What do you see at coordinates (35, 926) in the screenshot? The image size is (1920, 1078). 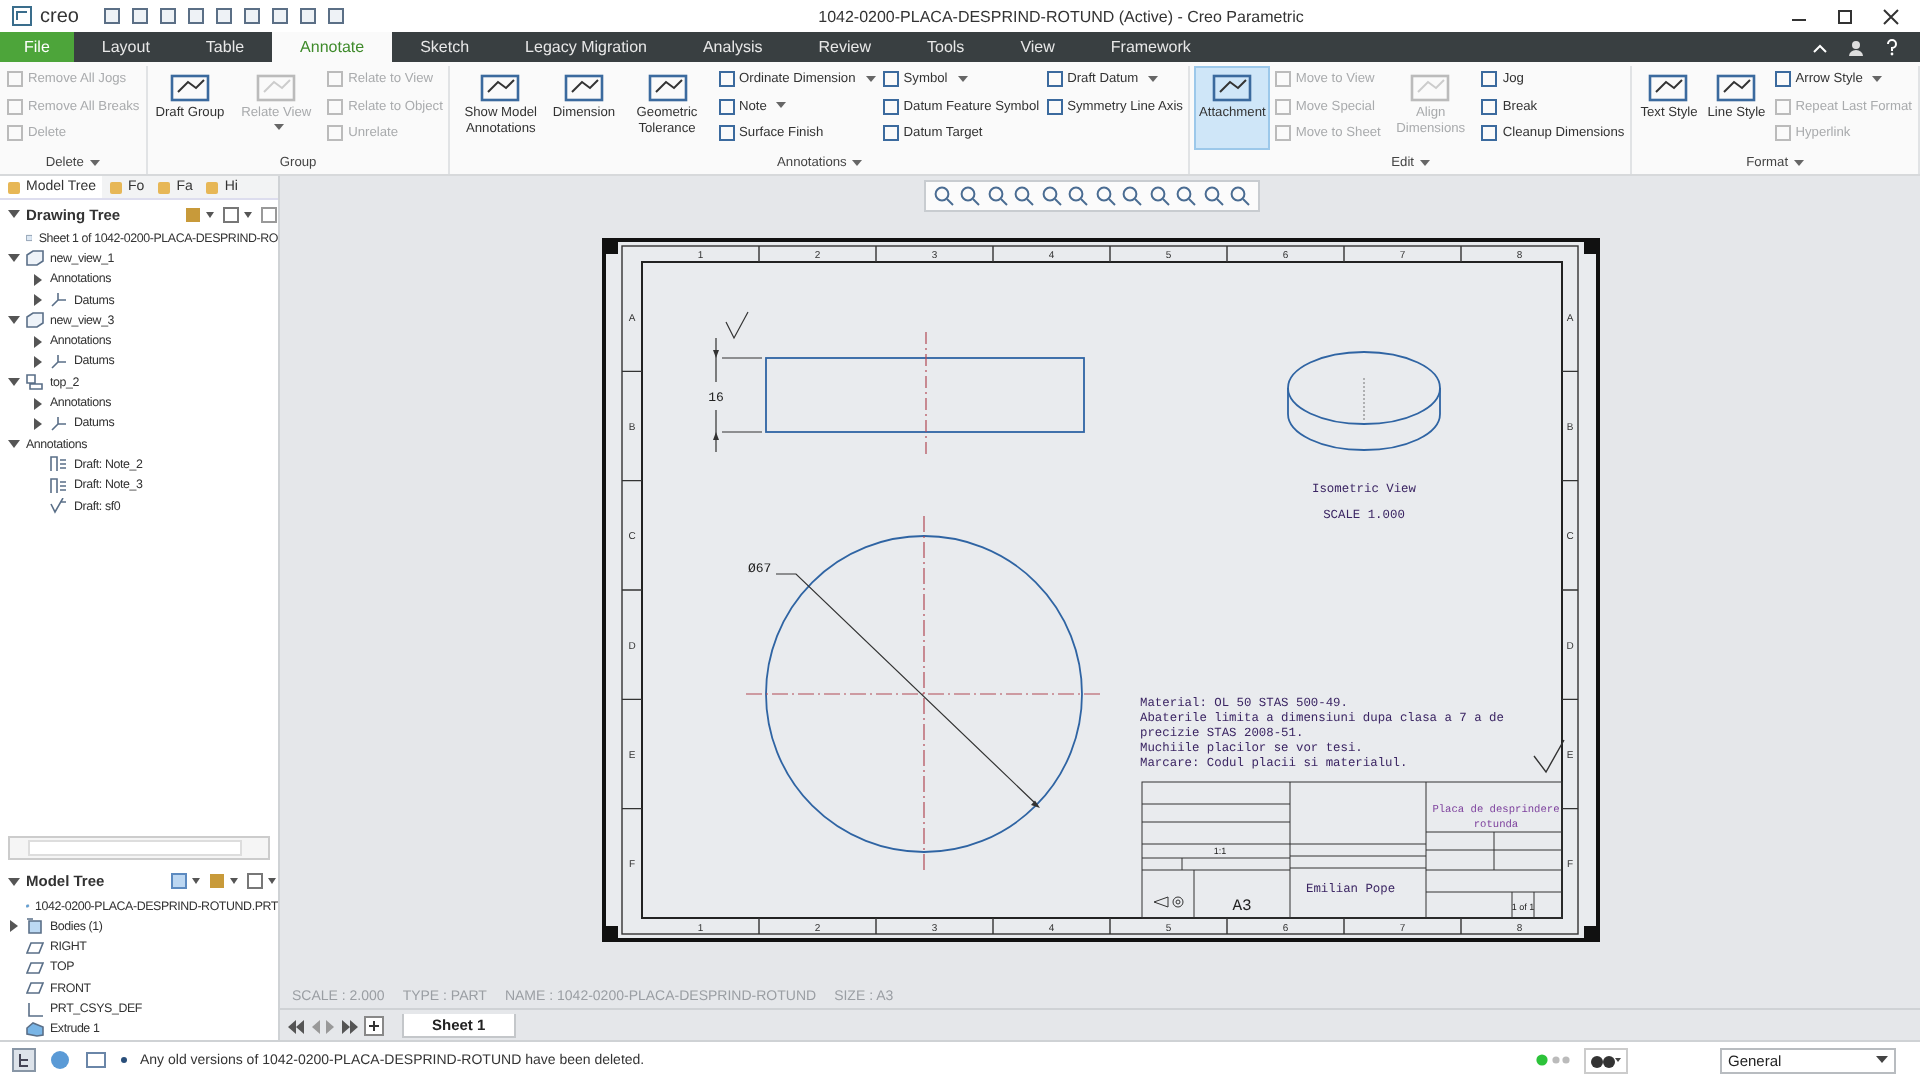 I see `body-icon` at bounding box center [35, 926].